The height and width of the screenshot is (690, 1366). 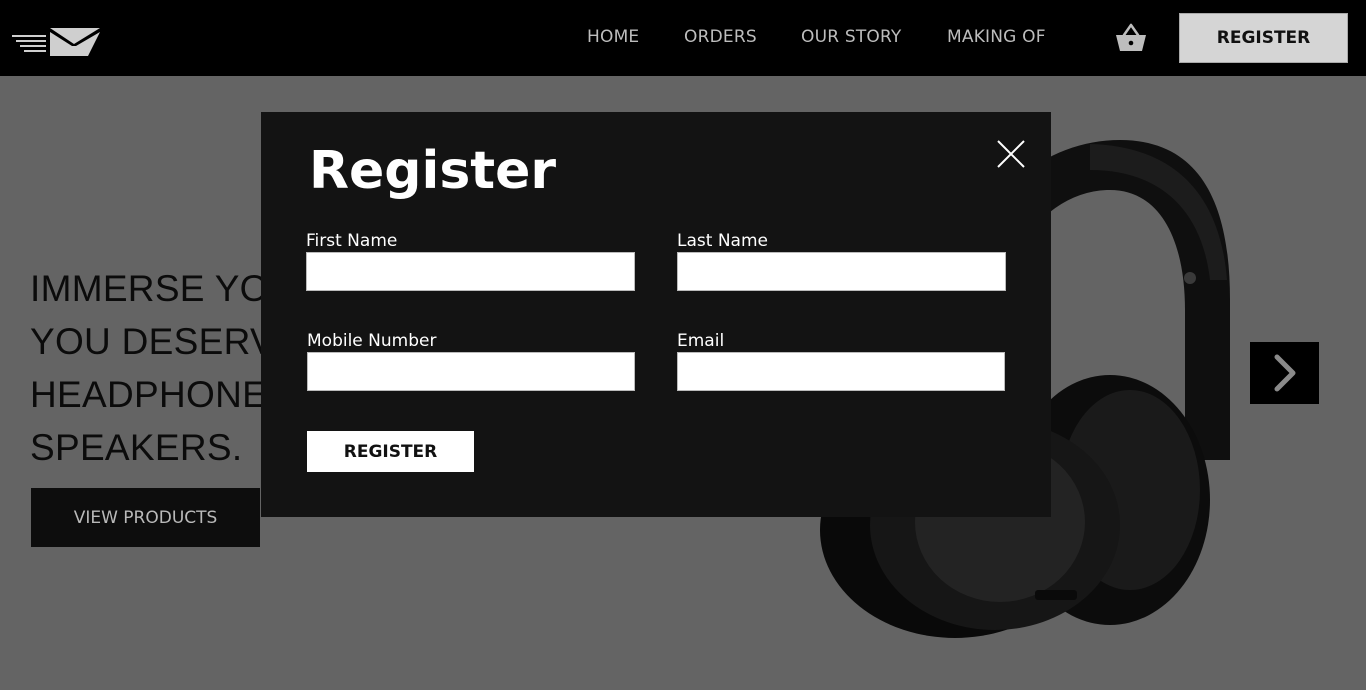 What do you see at coordinates (683, 38) in the screenshot?
I see `top-navbar: HOME ORDERS OUR STORY MAKING OF REGISTER` at bounding box center [683, 38].